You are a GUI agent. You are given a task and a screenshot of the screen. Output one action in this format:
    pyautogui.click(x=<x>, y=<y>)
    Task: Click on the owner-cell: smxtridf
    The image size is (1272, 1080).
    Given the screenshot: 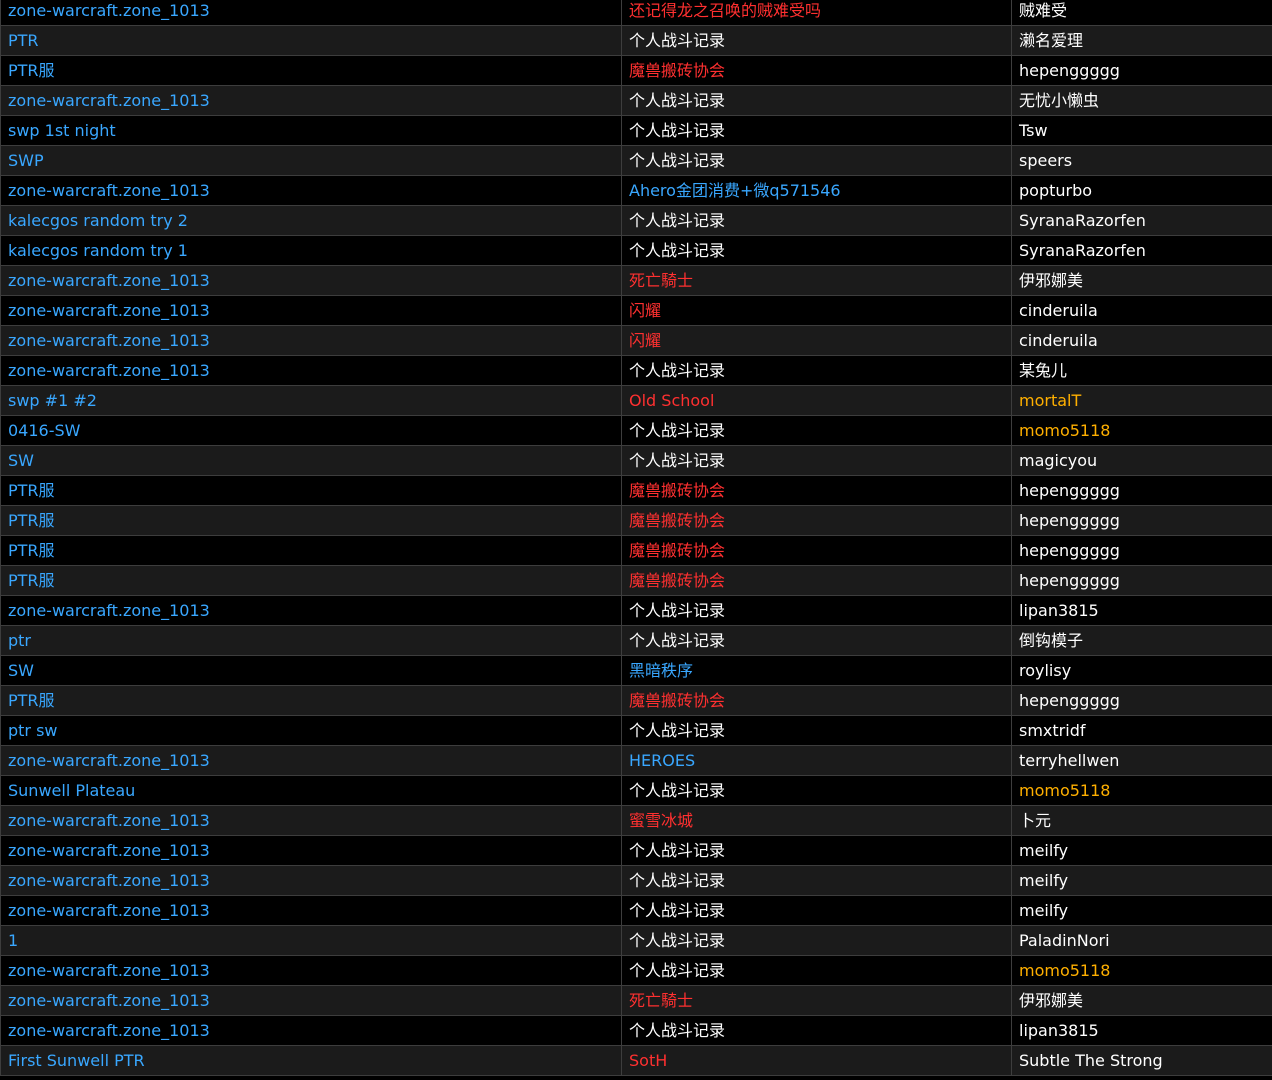 What is the action you would take?
    pyautogui.click(x=1141, y=730)
    